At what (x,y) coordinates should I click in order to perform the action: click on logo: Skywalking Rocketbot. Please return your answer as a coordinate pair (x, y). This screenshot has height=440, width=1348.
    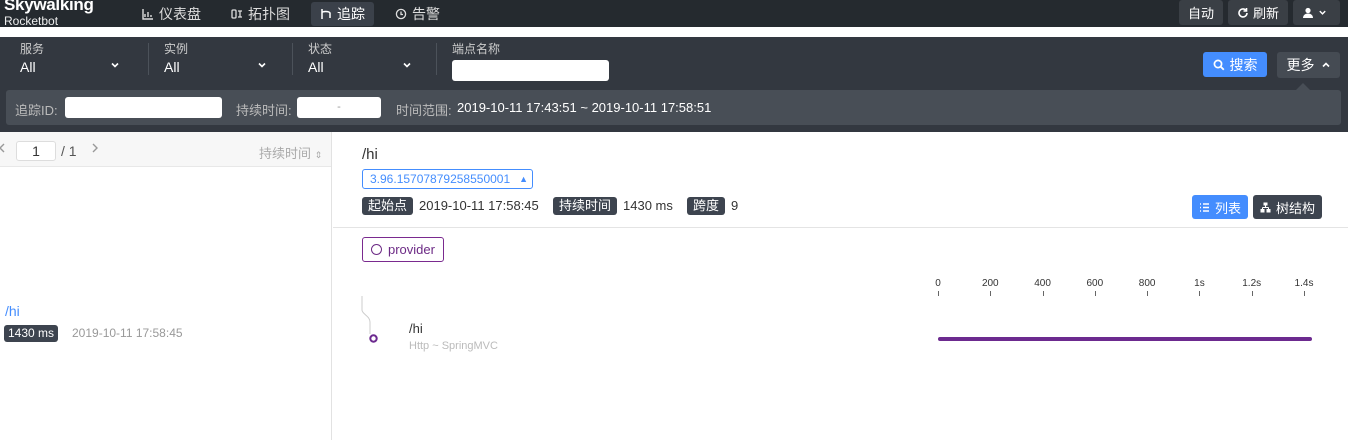
    Looking at the image, I should click on (49, 13).